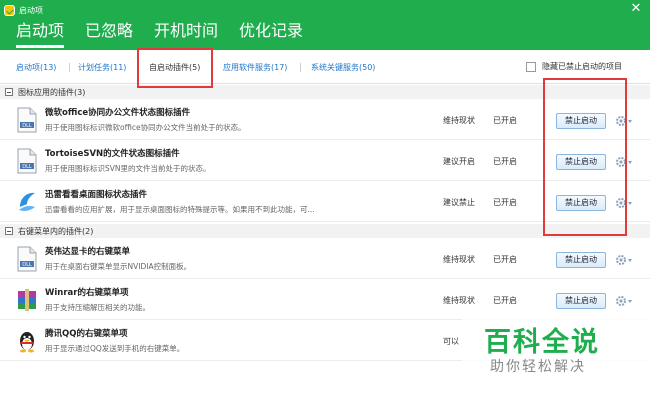  I want to click on qq-penguin-icon, so click(27, 342).